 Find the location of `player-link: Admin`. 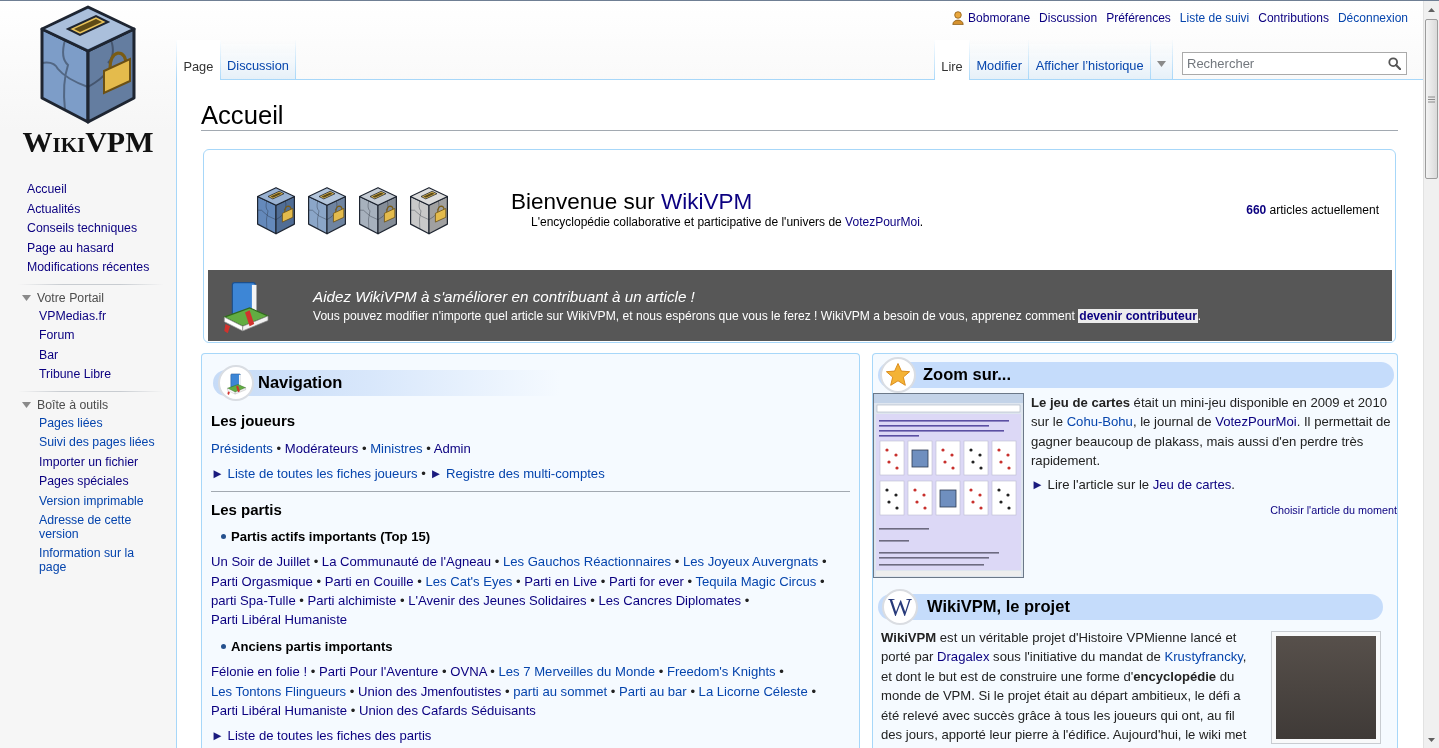

player-link: Admin is located at coordinates (452, 448).